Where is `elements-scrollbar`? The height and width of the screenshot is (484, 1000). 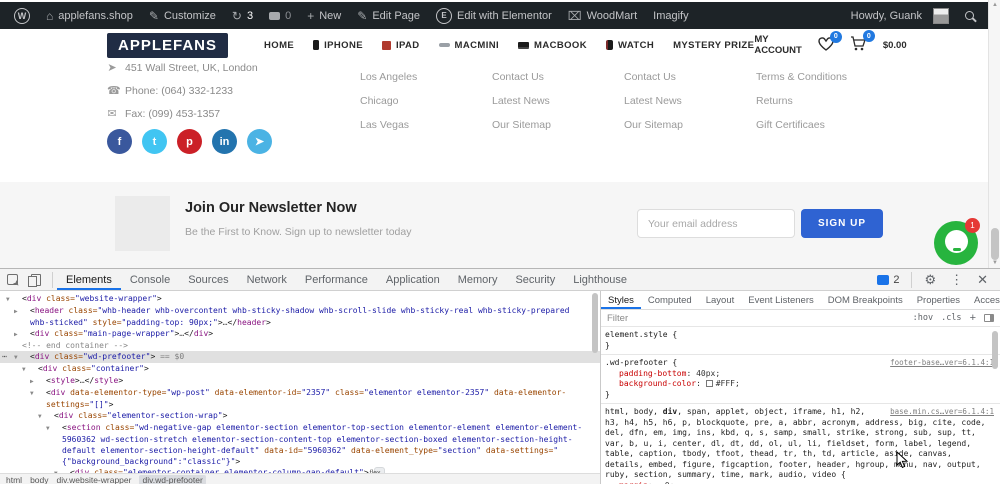 elements-scrollbar is located at coordinates (595, 382).